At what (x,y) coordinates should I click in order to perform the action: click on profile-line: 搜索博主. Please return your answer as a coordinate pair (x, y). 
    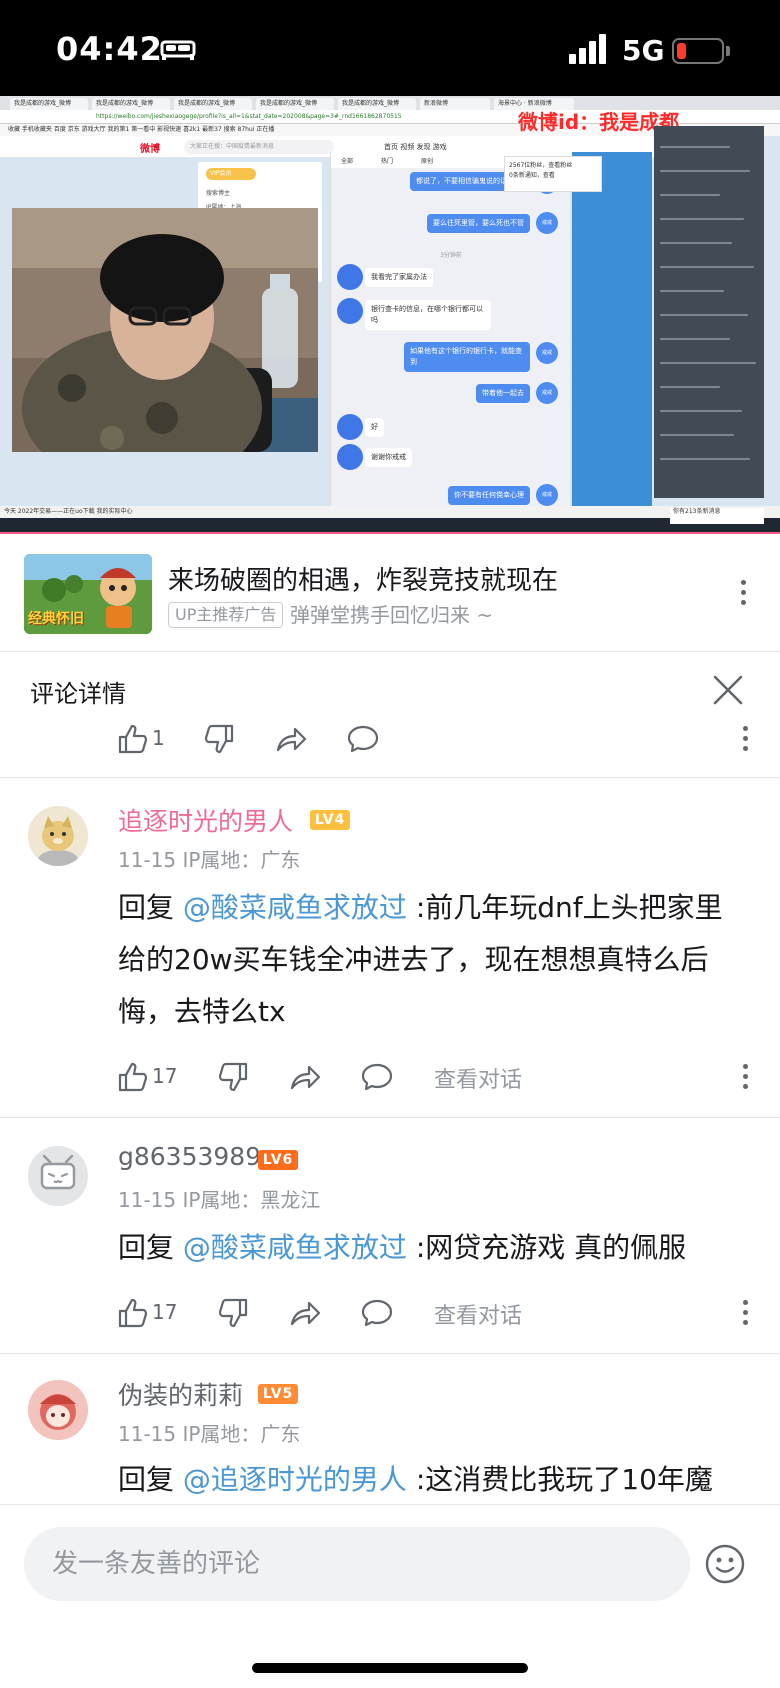
    Looking at the image, I should click on (218, 193).